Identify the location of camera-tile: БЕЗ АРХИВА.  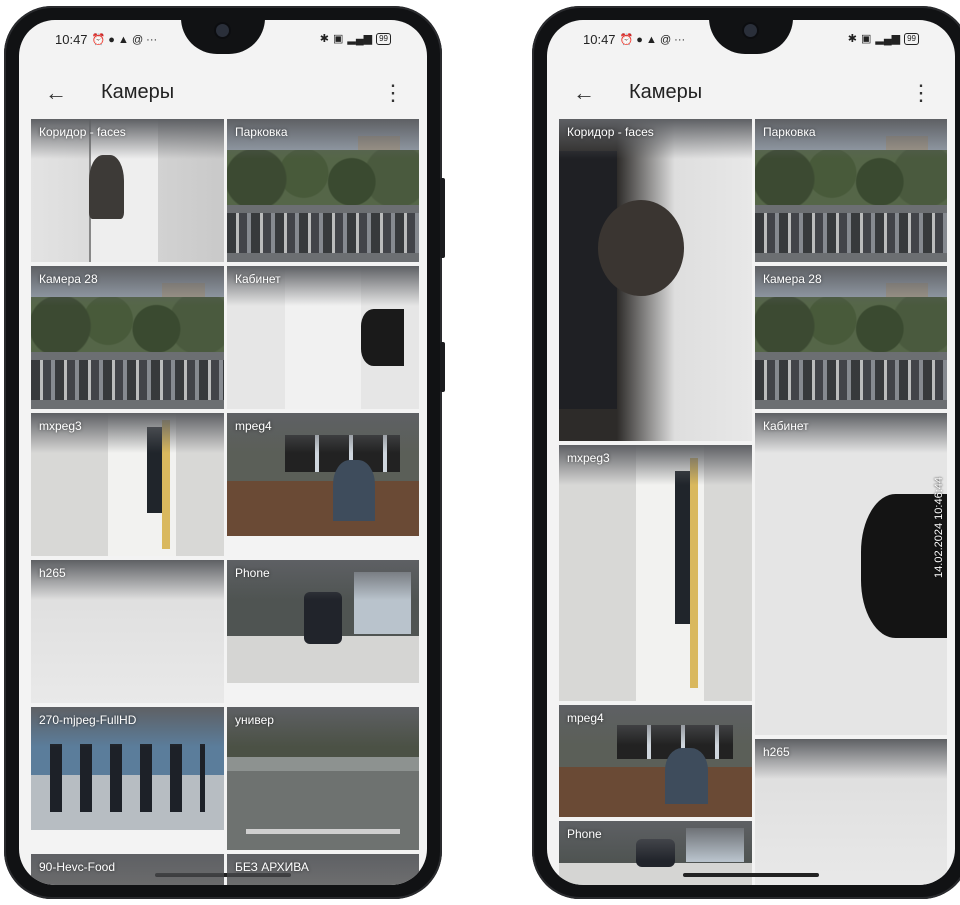
(323, 869).